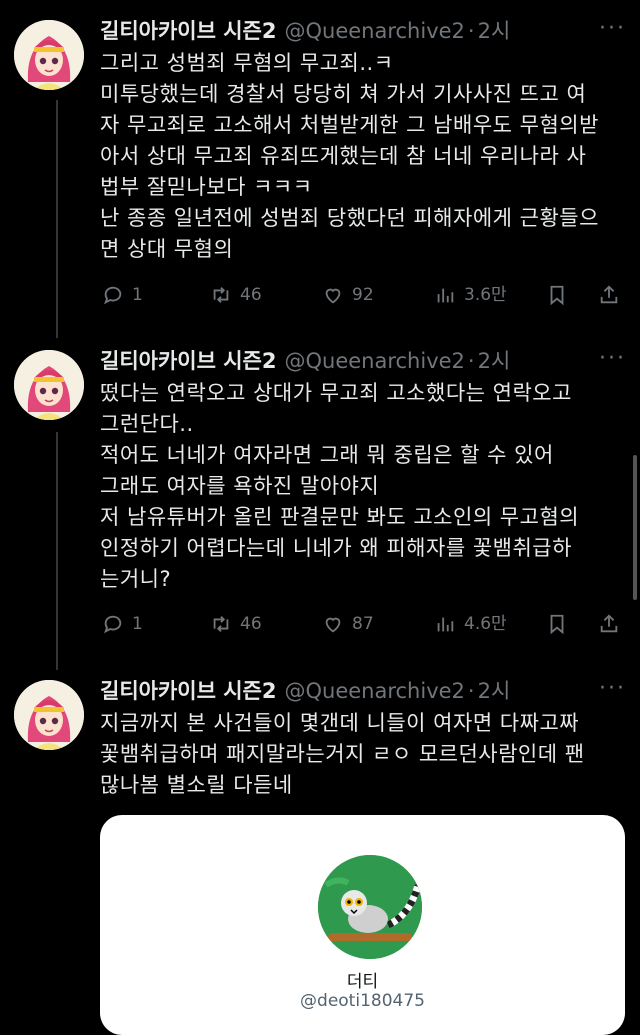 This screenshot has width=640, height=1035. What do you see at coordinates (348, 295) in the screenshot?
I see `like-button: 92` at bounding box center [348, 295].